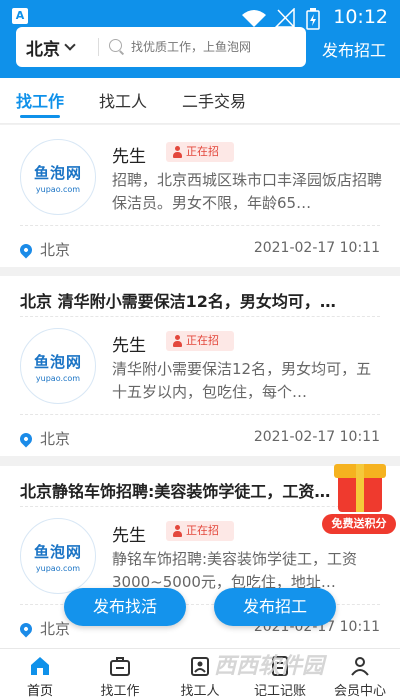 The image size is (400, 700). Describe the element at coordinates (40, 100) in the screenshot. I see `tab-find-job: 找工作` at that location.